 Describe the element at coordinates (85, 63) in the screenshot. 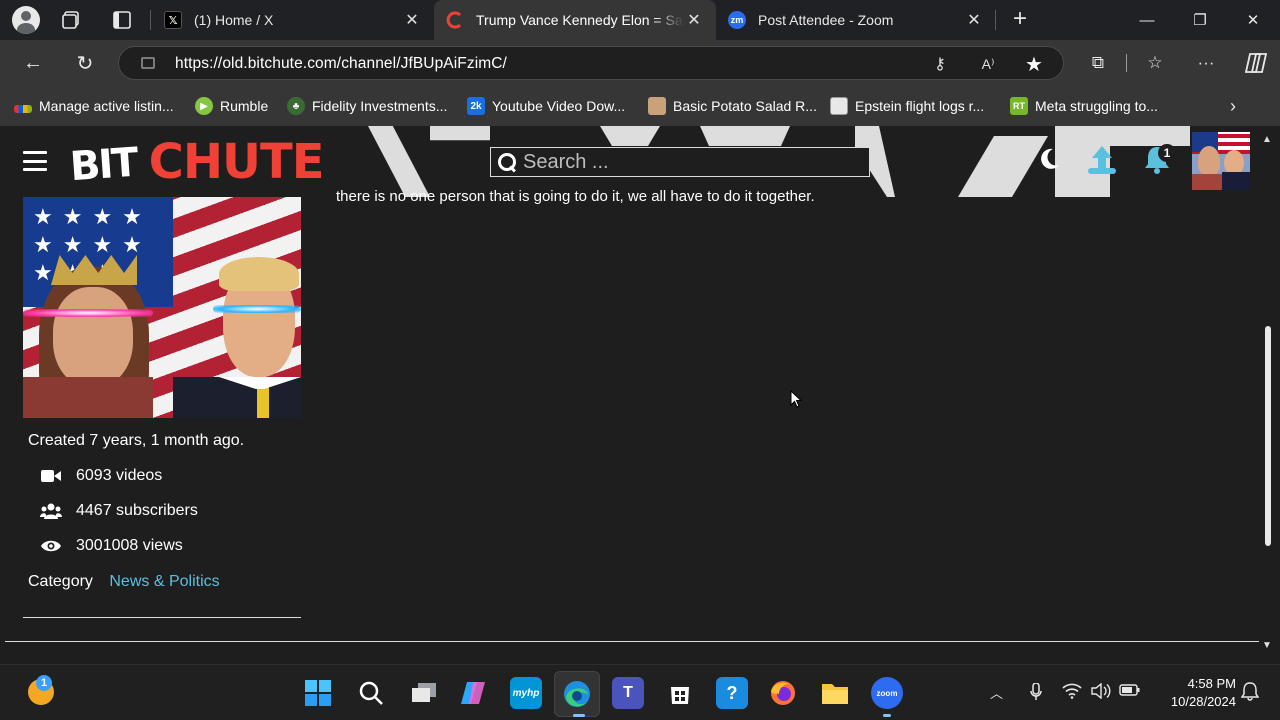

I see `refresh-button: ↻` at that location.